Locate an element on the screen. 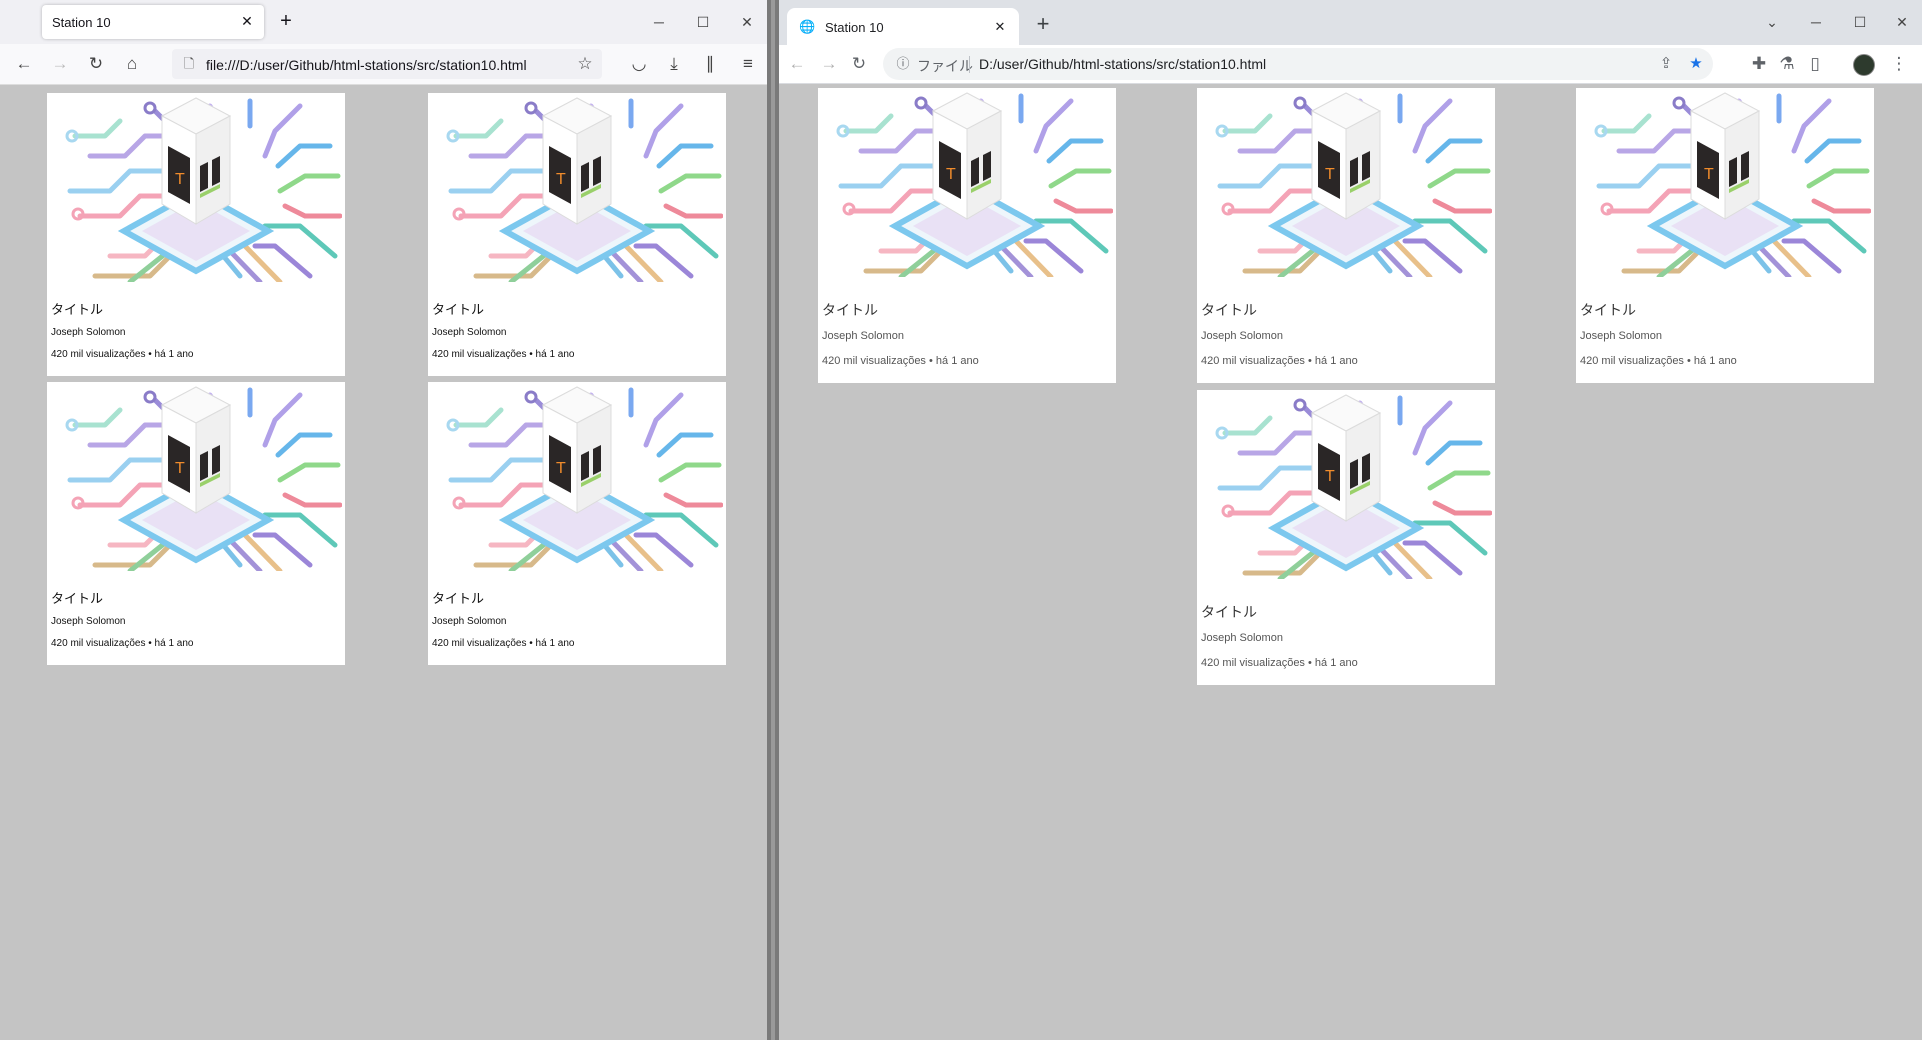 This screenshot has height=1040, width=1922. window-divider is located at coordinates (773, 520).